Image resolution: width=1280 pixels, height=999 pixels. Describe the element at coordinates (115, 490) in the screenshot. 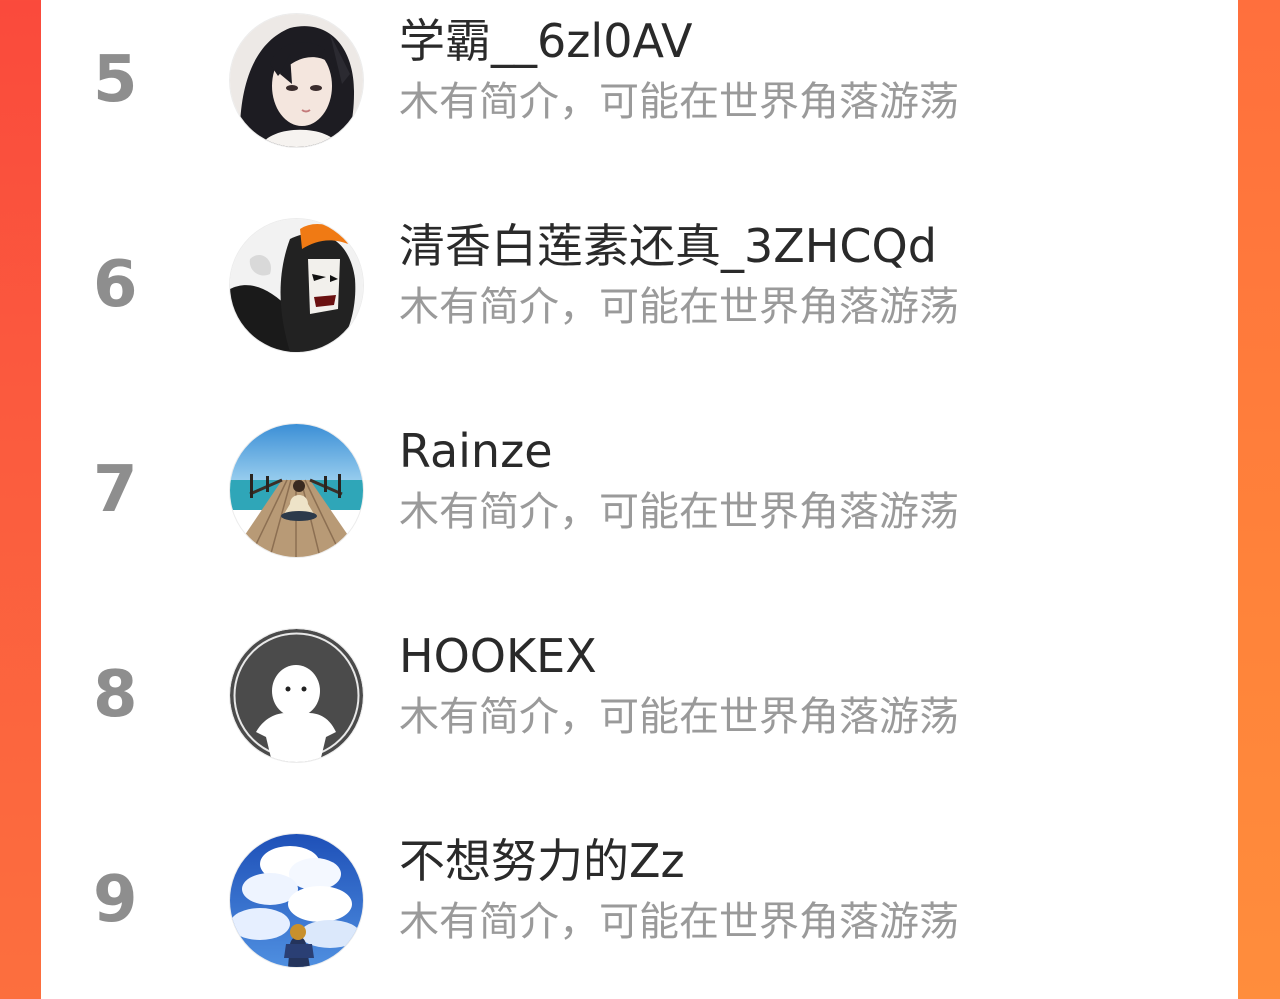

I see `rank-number: 7` at that location.